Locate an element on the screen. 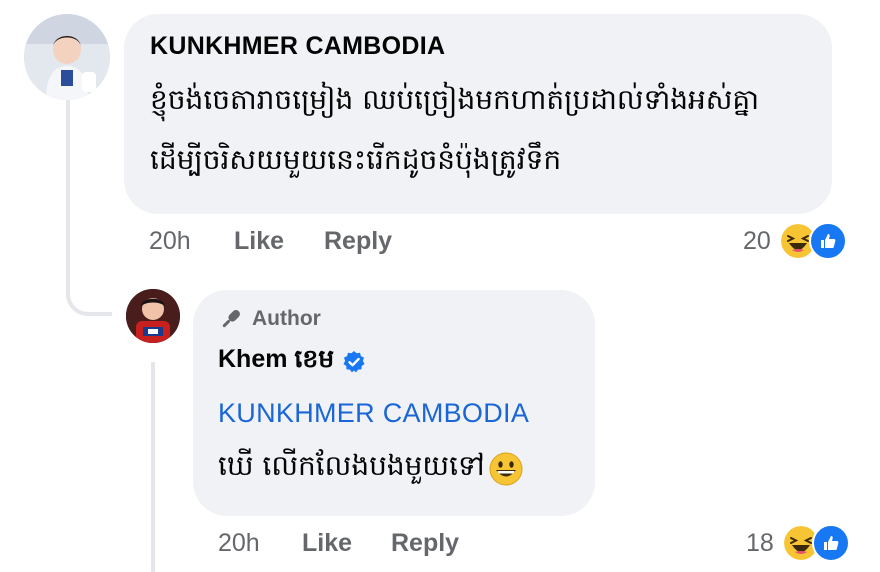  reply-mention-link: KUNKHMER CAMBODIA is located at coordinates (373, 413).